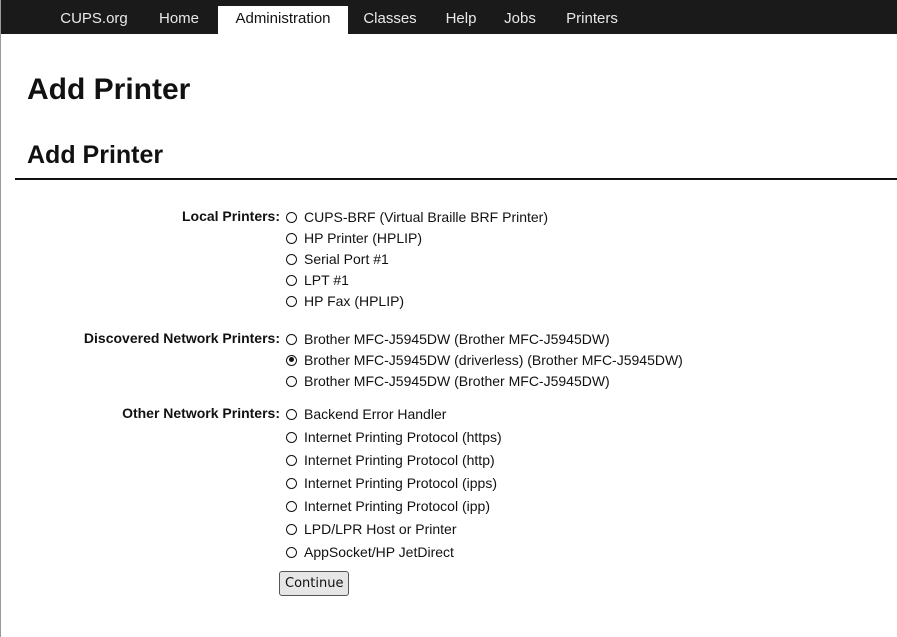  Describe the element at coordinates (375, 414) in the screenshot. I see `option-label: Backend Error Handler` at that location.